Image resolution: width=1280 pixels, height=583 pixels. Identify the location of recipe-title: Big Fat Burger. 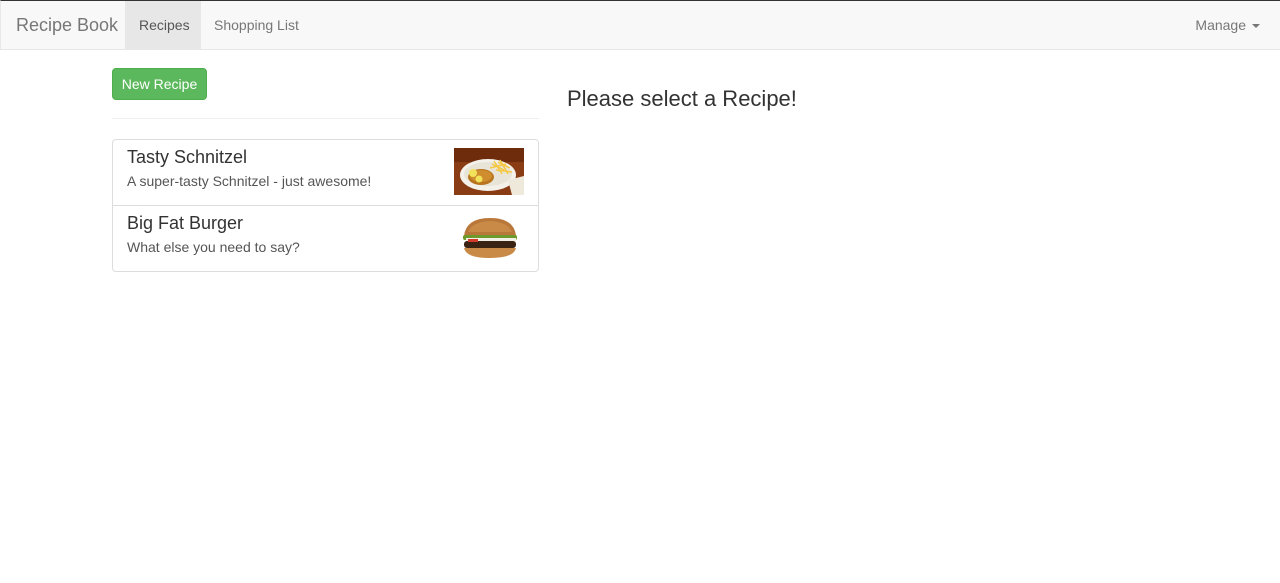
(185, 223).